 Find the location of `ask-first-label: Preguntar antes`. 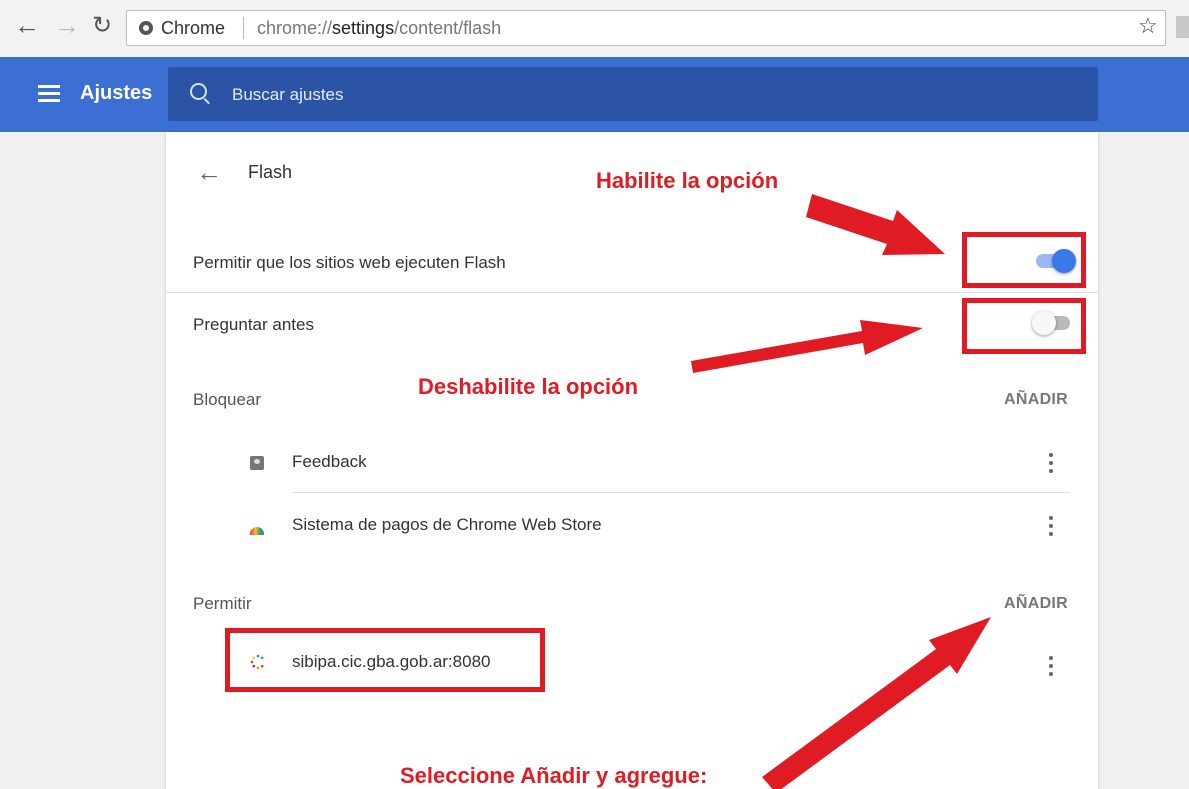

ask-first-label: Preguntar antes is located at coordinates (253, 324).